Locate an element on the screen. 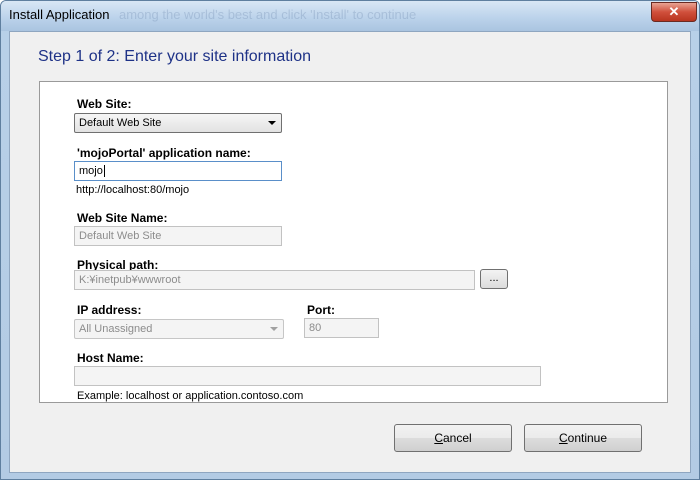  close-button: ✕ is located at coordinates (674, 12).